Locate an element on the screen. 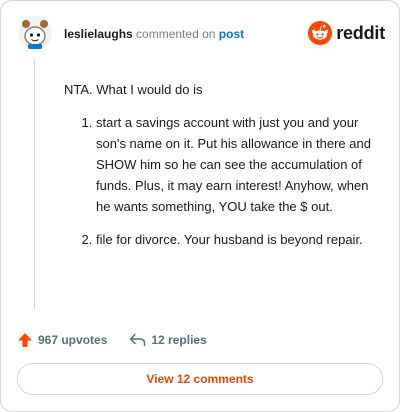 This screenshot has width=400, height=412. upvote-button: 967 upvotes is located at coordinates (62, 340).